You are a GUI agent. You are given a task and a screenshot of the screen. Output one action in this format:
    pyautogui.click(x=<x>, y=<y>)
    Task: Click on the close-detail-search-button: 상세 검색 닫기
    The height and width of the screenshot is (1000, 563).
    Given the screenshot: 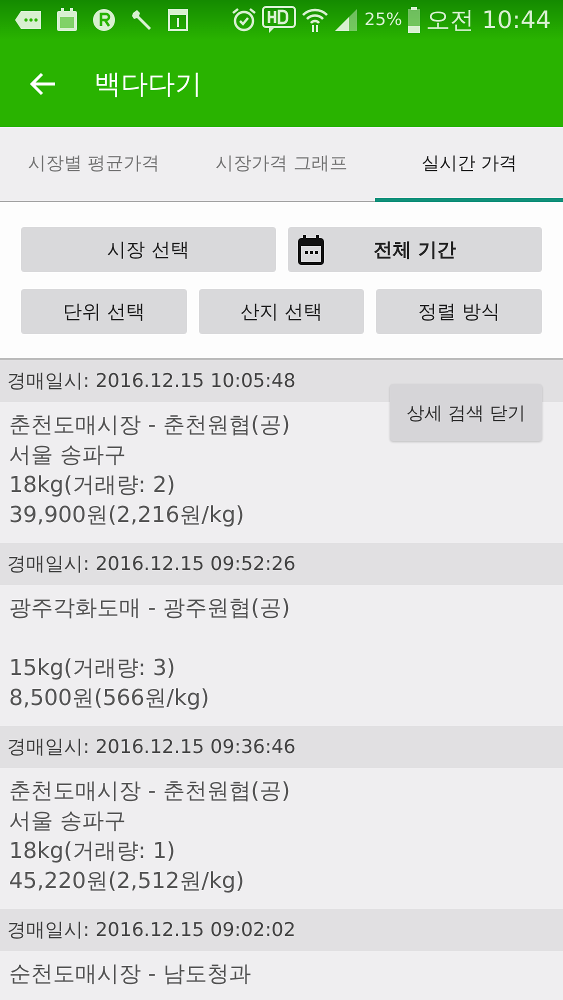 What is the action you would take?
    pyautogui.click(x=466, y=412)
    